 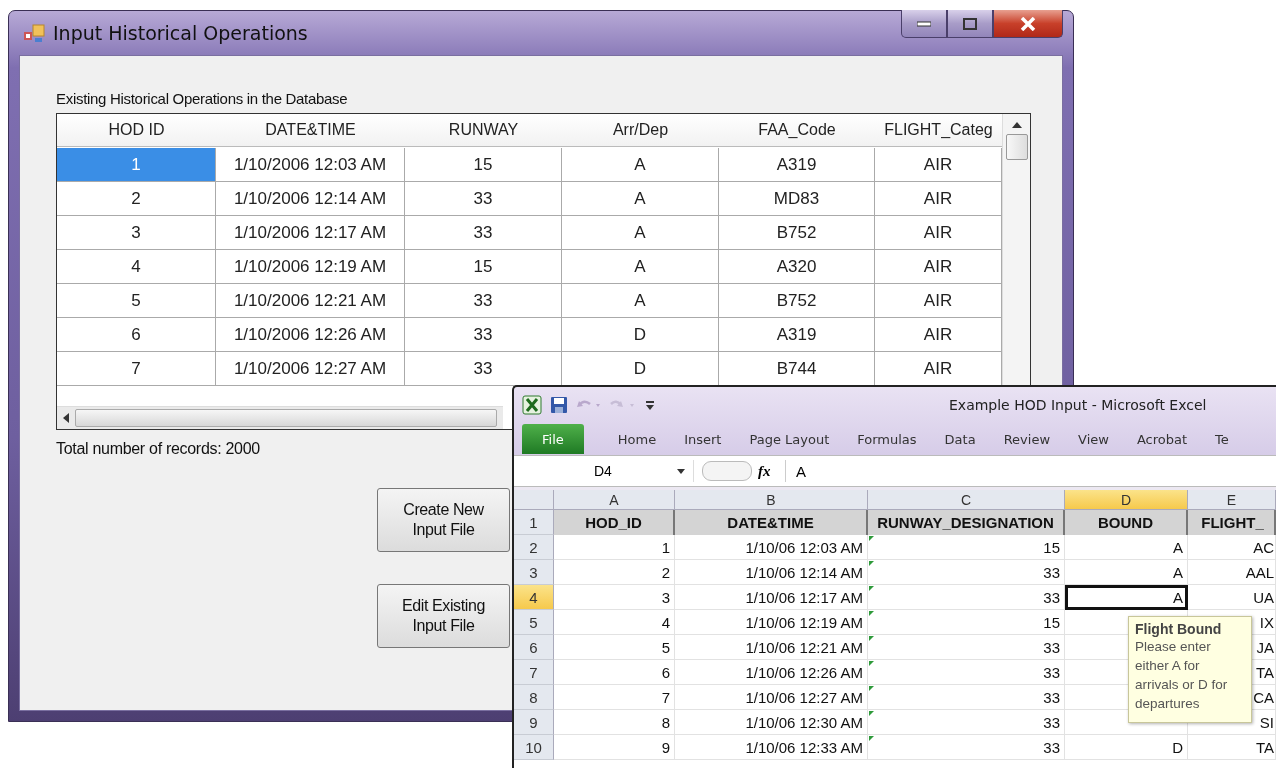 What do you see at coordinates (614, 522) in the screenshot?
I see `table-cell: HOD_ID` at bounding box center [614, 522].